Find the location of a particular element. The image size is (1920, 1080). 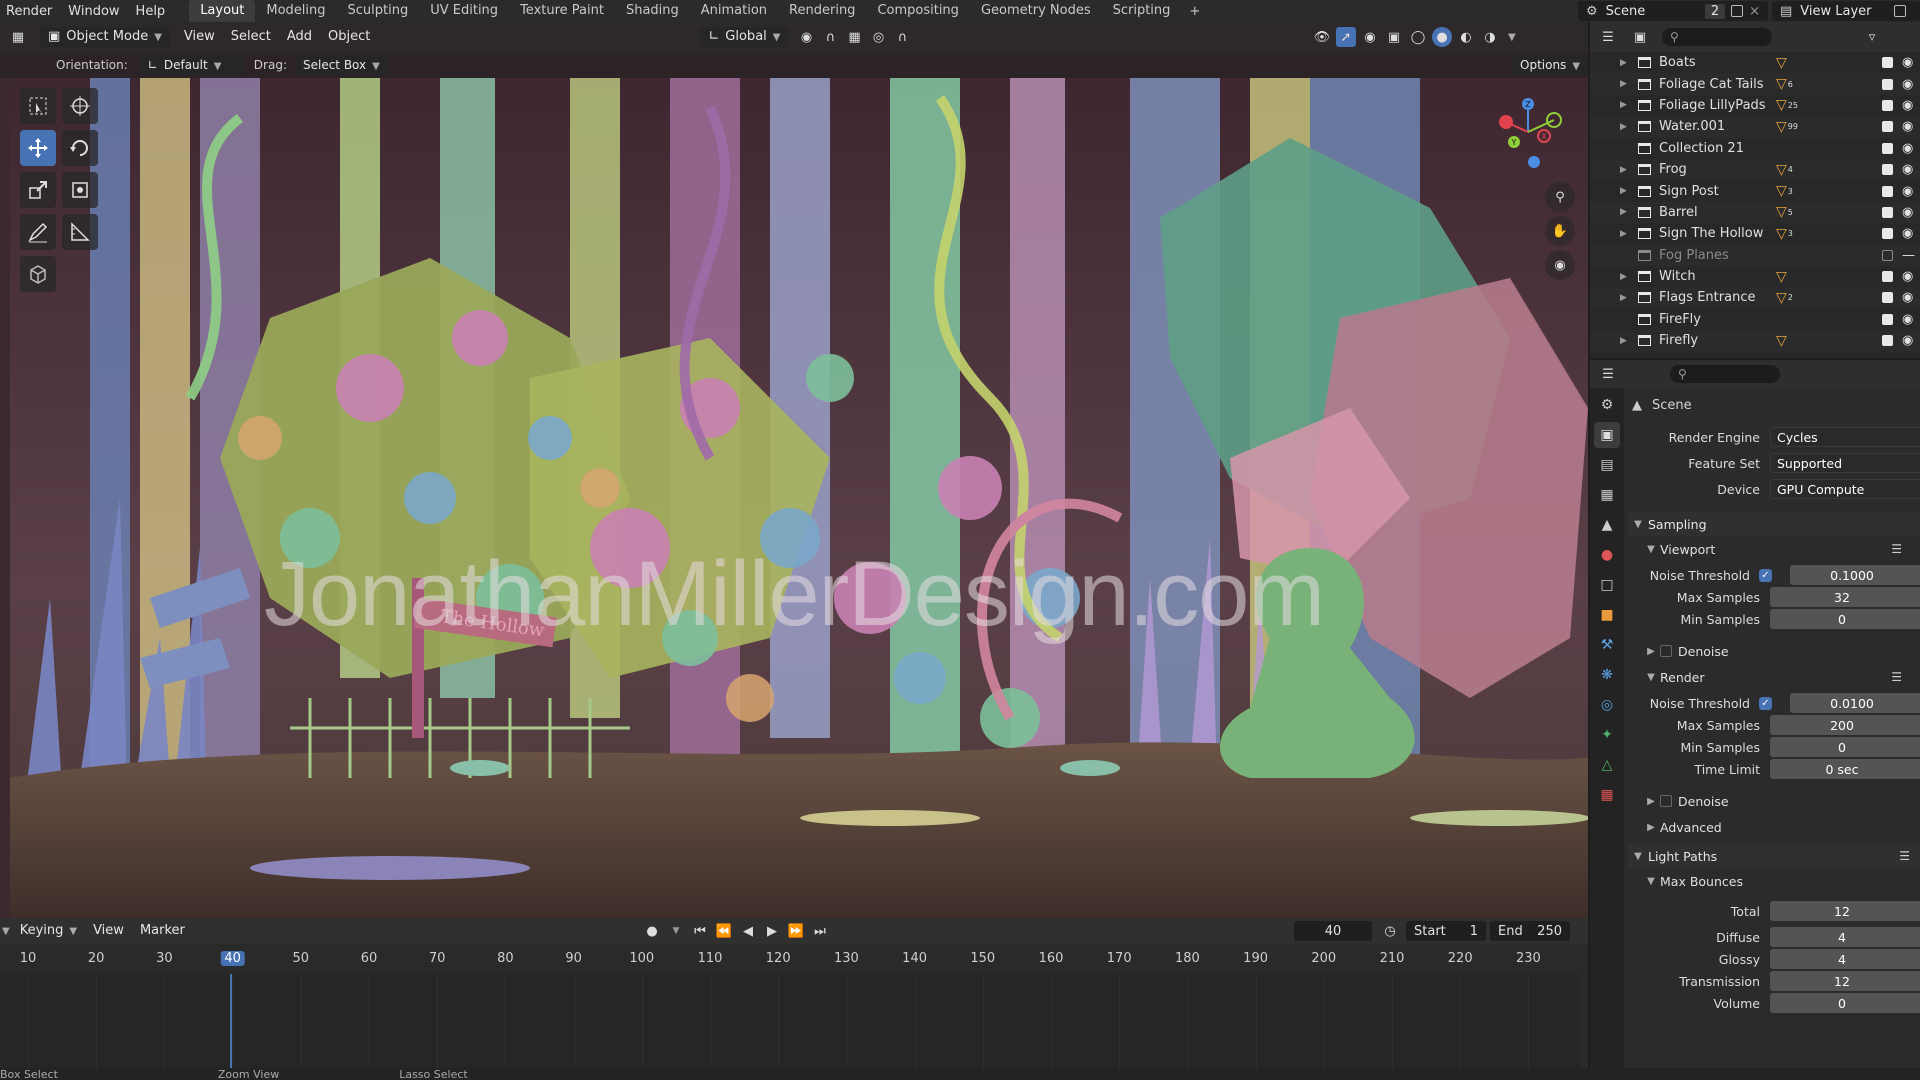

r-min-samples-field: 0 is located at coordinates (1845, 747).